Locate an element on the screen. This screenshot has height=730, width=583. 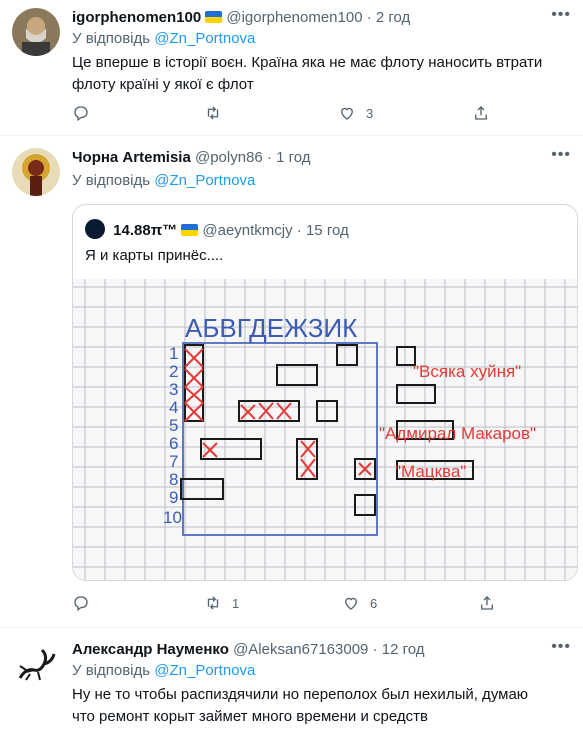
tweet-header: igorphenomen100 @igorphenomen100 · 2 год is located at coordinates (241, 17).